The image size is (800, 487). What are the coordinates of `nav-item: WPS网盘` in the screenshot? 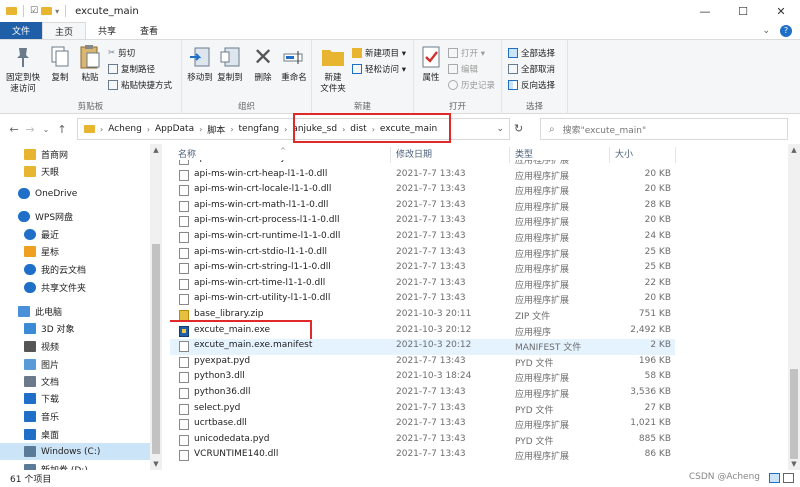 It's located at (36, 216).